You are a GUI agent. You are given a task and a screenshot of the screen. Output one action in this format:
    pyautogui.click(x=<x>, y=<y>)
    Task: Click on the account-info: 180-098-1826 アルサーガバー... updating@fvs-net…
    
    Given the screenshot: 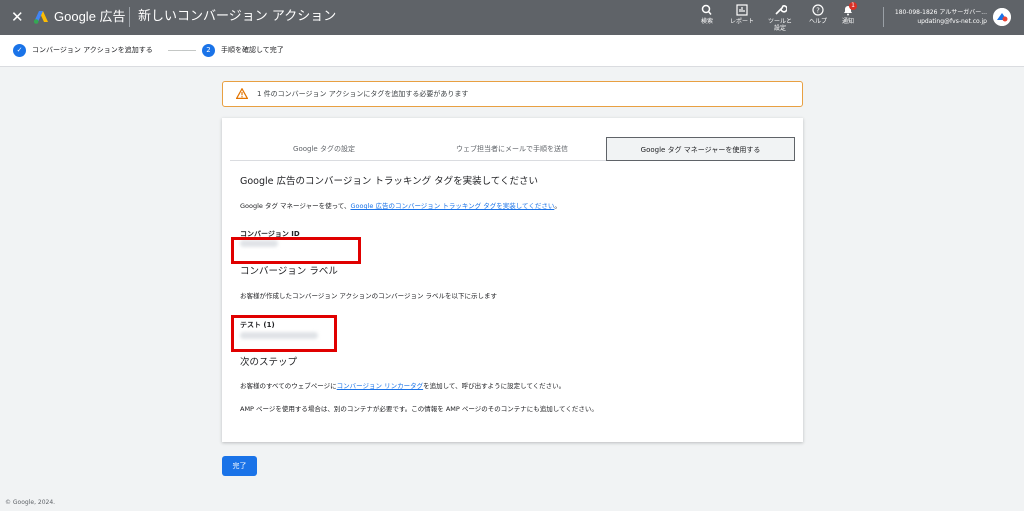 What is the action you would take?
    pyautogui.click(x=941, y=17)
    